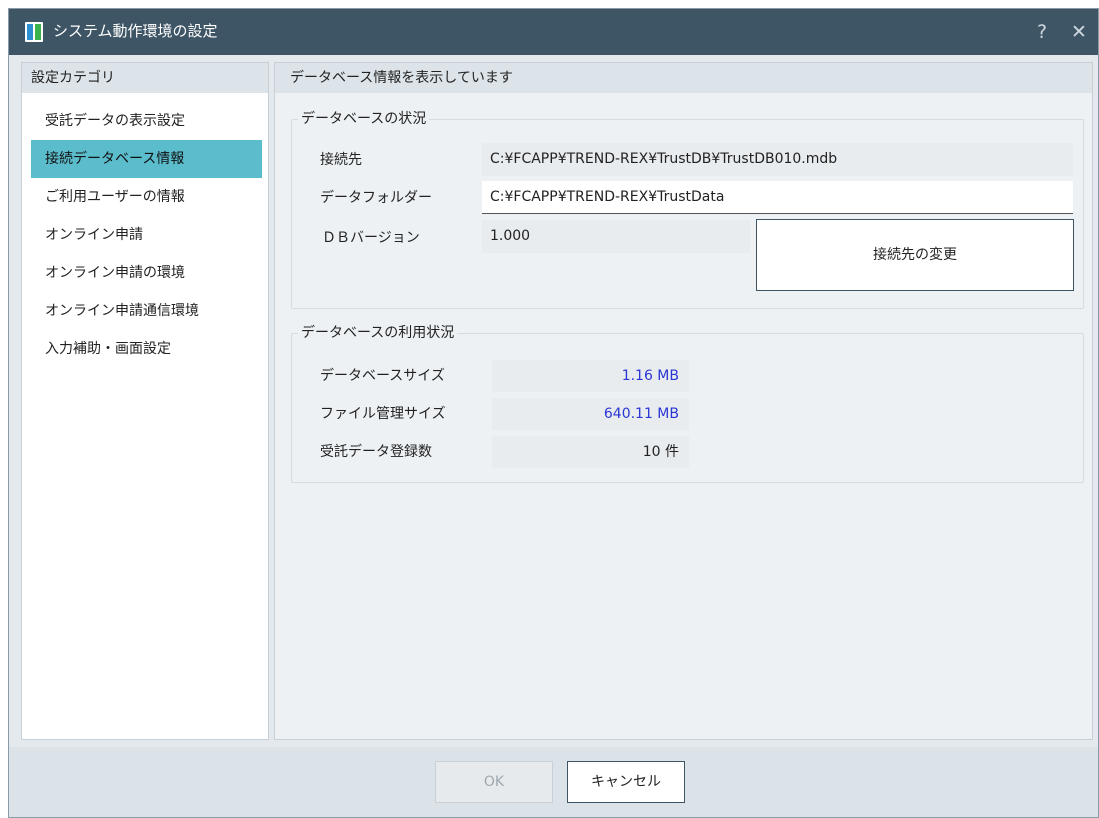 Image resolution: width=1099 pixels, height=818 pixels. I want to click on title-bar: システム動作環境の設定 ? ✕, so click(553, 32).